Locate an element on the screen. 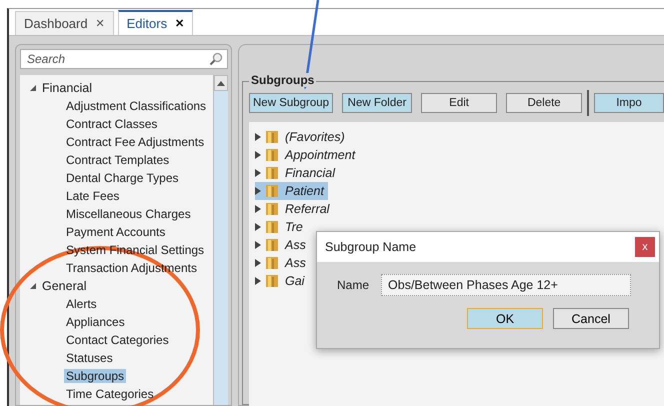 The width and height of the screenshot is (664, 406). folder-label: Financial is located at coordinates (310, 173).